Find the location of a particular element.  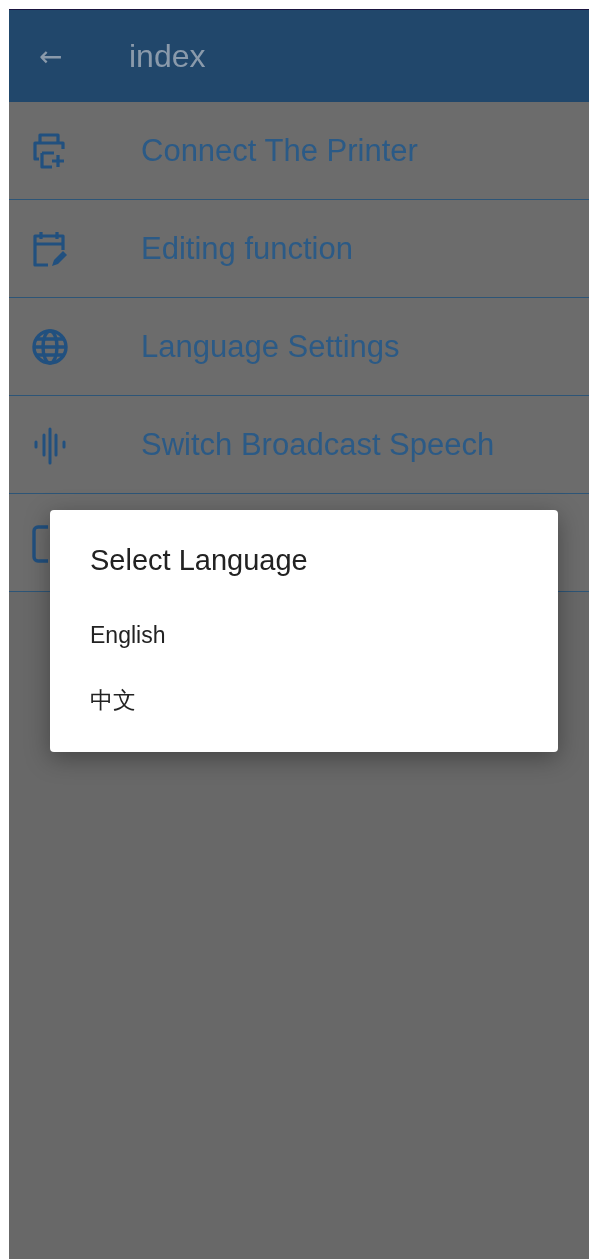

globe-icon is located at coordinates (50, 346).